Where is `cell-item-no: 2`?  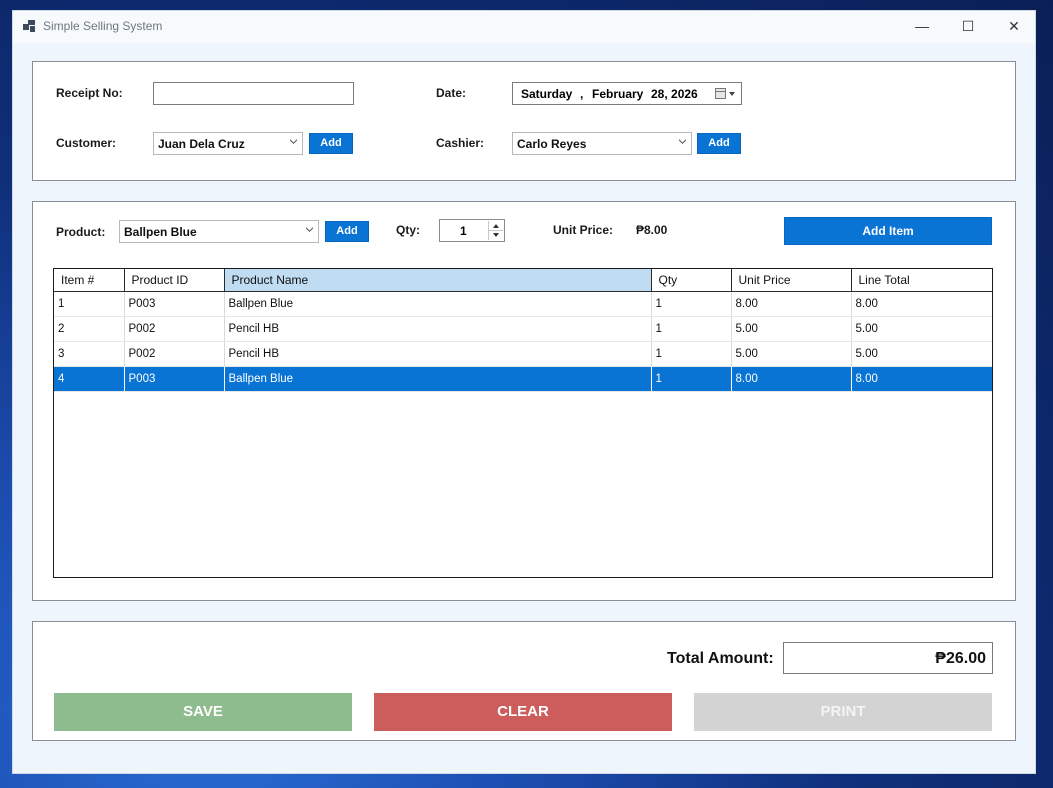
cell-item-no: 2 is located at coordinates (89, 329).